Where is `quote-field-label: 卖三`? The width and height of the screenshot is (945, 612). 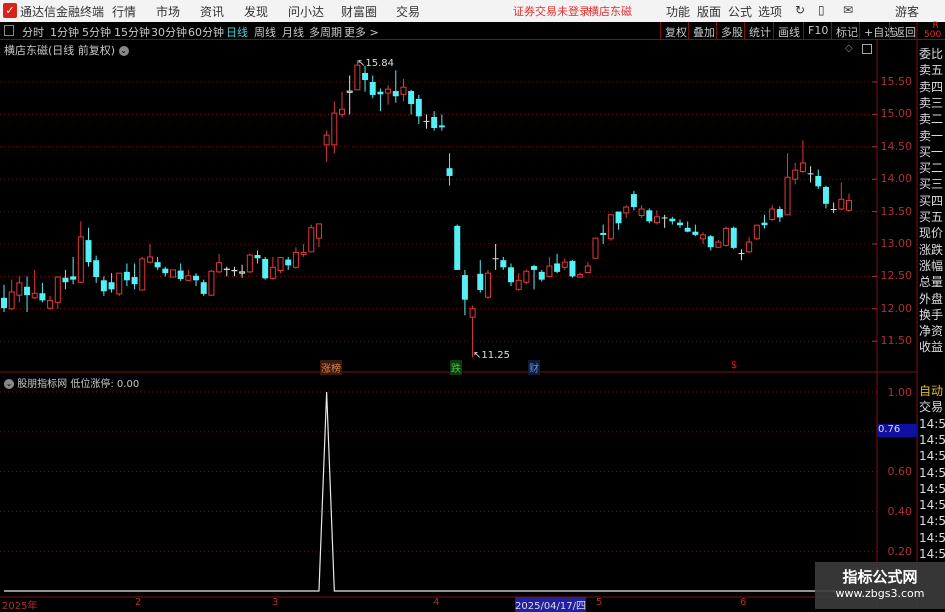
quote-field-label: 卖三 is located at coordinates (931, 102).